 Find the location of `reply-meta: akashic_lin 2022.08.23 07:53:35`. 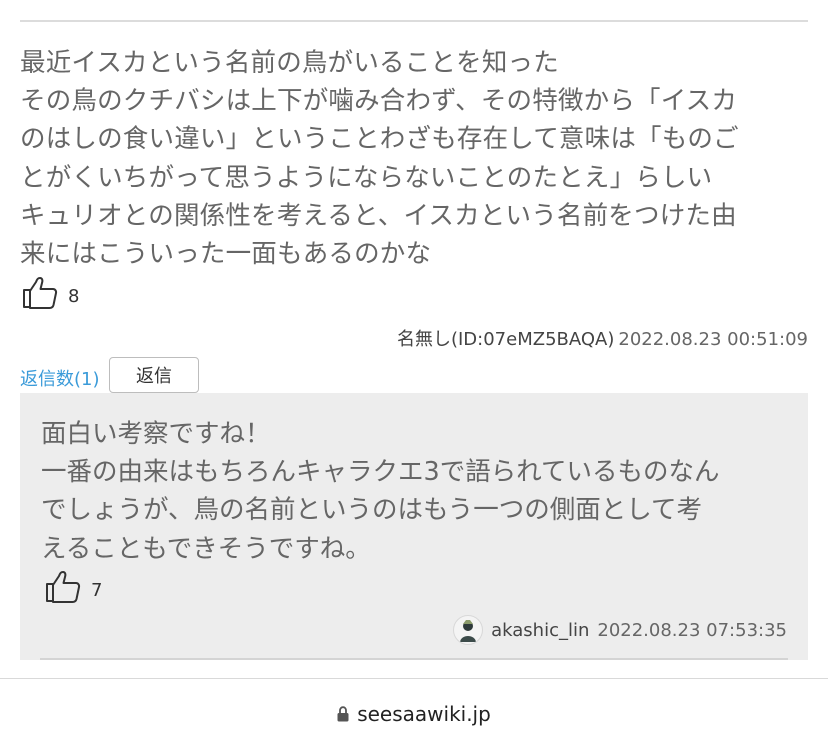

reply-meta: akashic_lin 2022.08.23 07:53:35 is located at coordinates (620, 630).